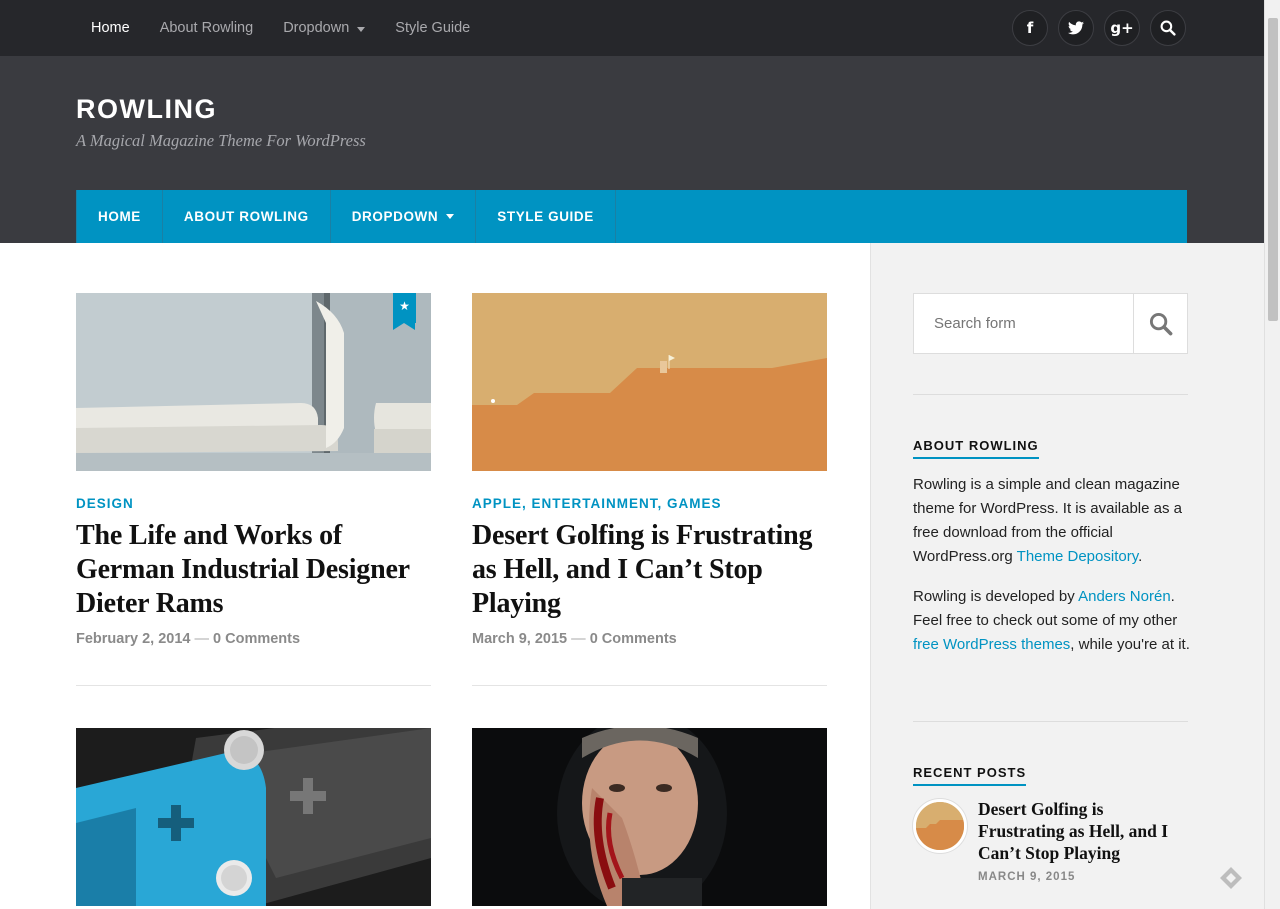 This screenshot has width=1280, height=909. I want to click on post-meta: March 9, 2015 — 0 Comments, so click(649, 639).